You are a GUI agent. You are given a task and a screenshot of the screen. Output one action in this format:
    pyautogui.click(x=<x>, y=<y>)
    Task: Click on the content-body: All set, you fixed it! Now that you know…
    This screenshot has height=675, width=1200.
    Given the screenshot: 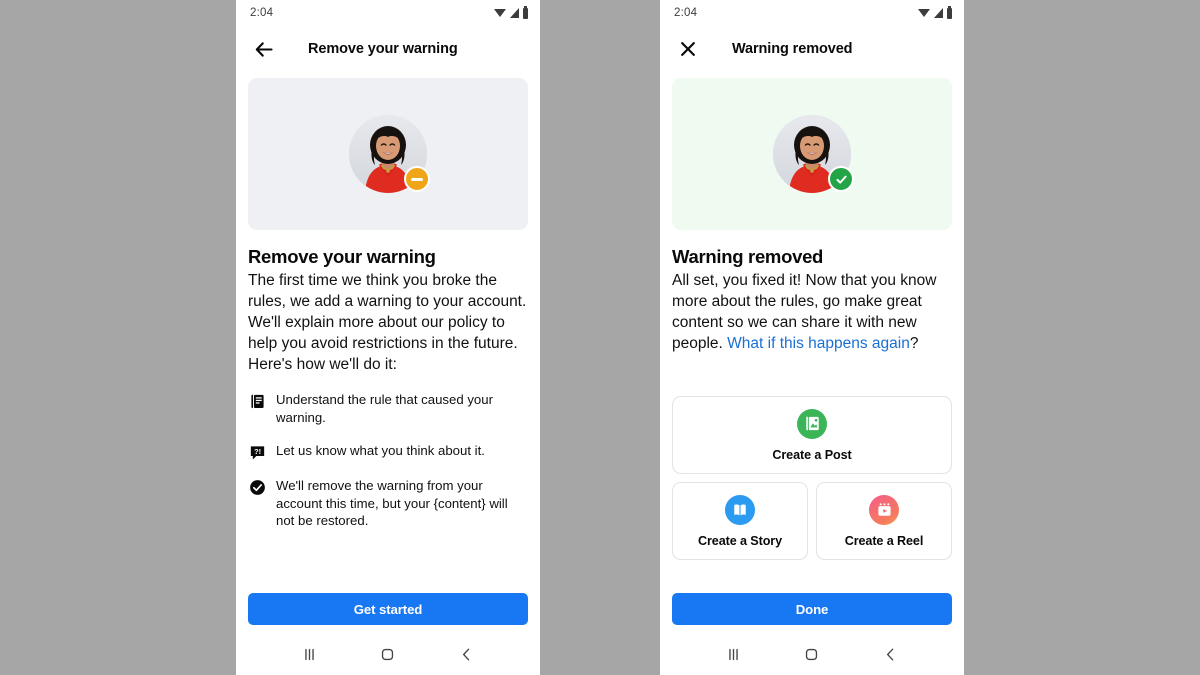 What is the action you would take?
    pyautogui.click(x=812, y=312)
    